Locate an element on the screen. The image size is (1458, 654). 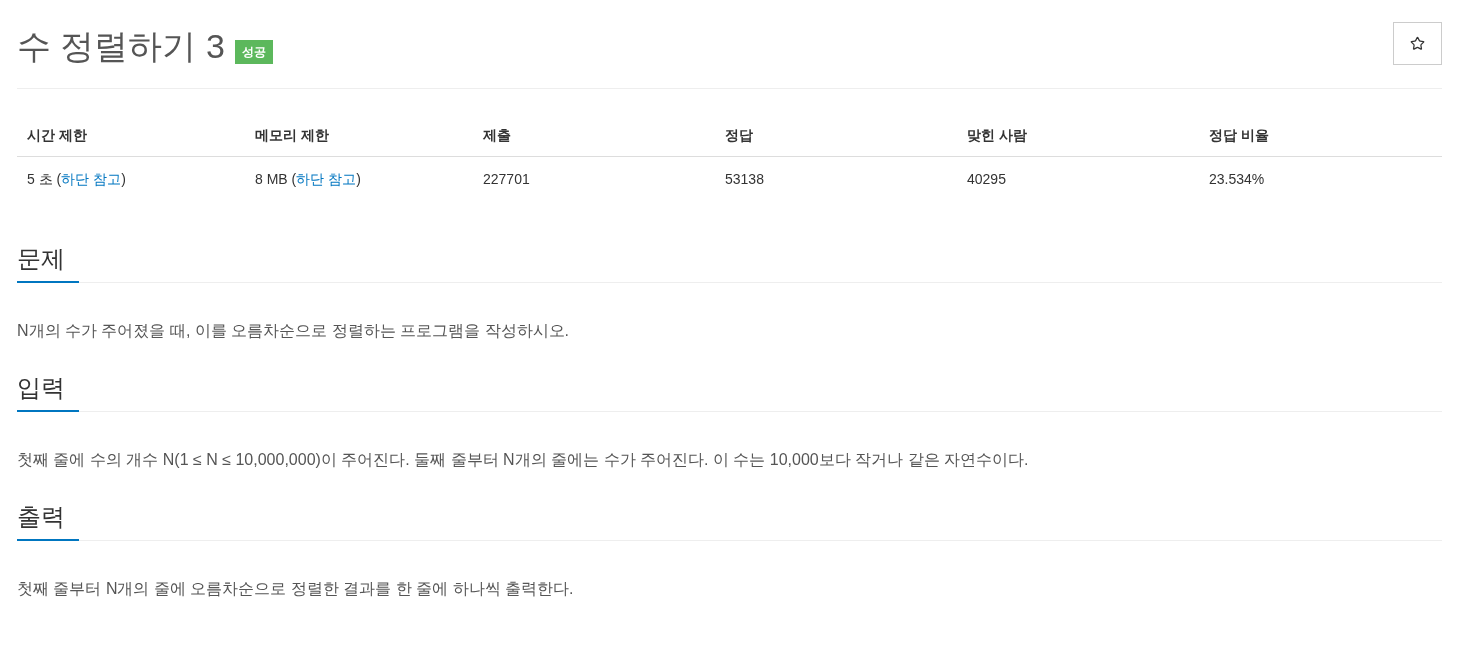
table-cell: 227701 is located at coordinates (594, 179).